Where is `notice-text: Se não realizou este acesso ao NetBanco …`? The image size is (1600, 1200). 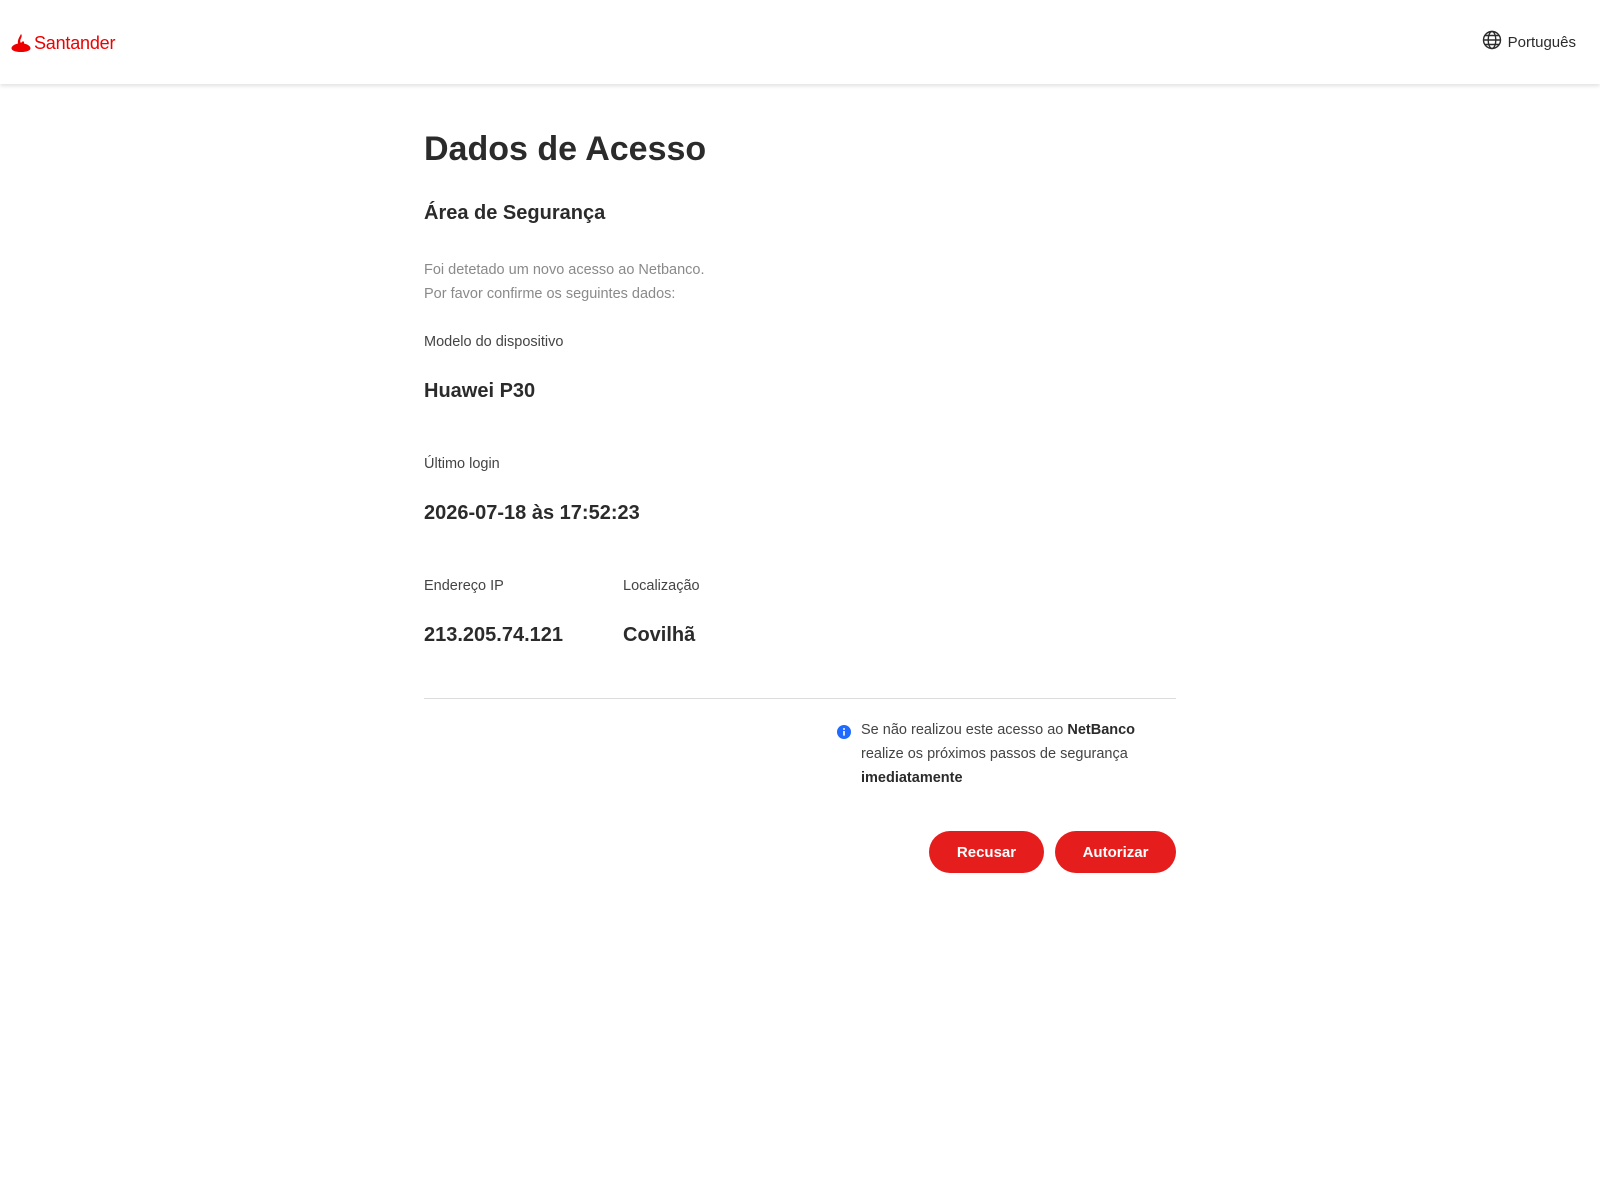 notice-text: Se não realizou este acesso ao NetBanco … is located at coordinates (998, 754).